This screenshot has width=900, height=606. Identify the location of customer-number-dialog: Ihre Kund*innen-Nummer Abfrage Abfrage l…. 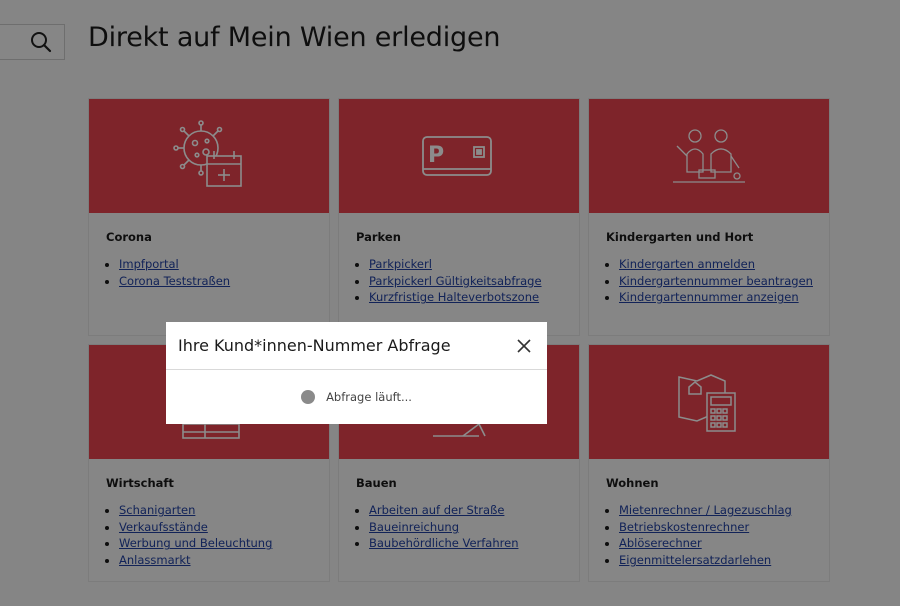
(356, 373).